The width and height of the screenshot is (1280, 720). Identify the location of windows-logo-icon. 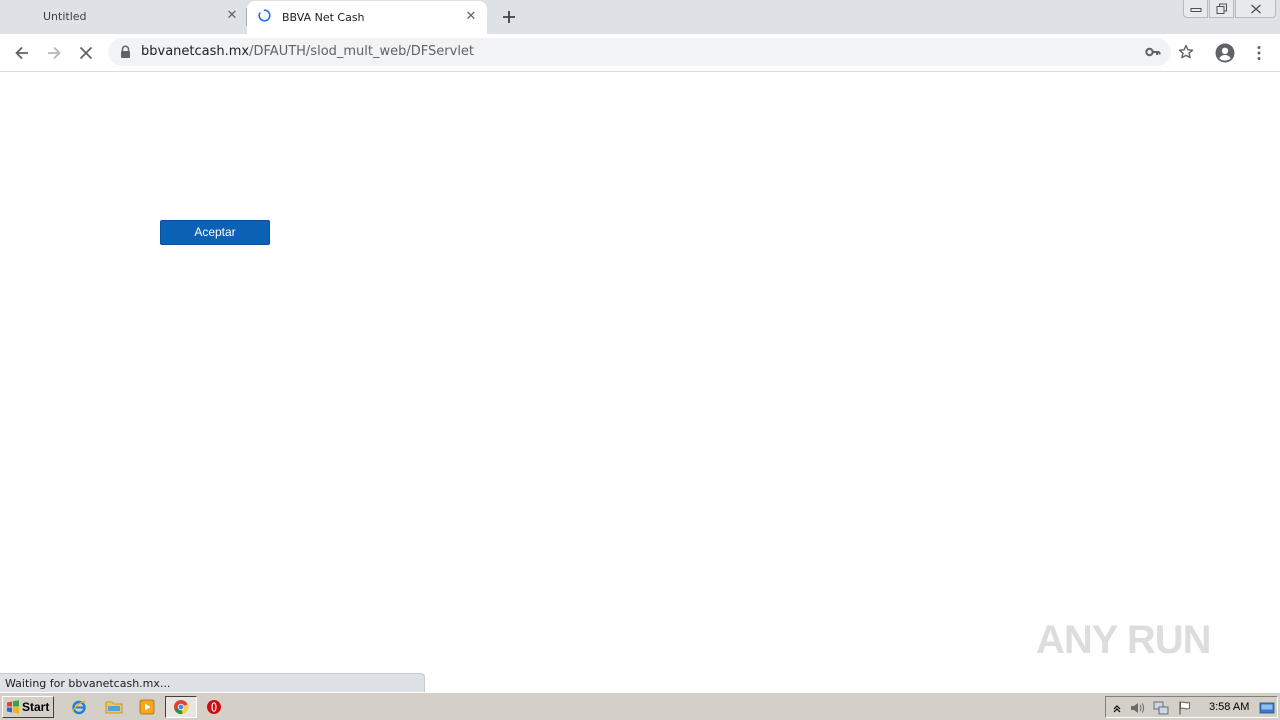
(13, 707).